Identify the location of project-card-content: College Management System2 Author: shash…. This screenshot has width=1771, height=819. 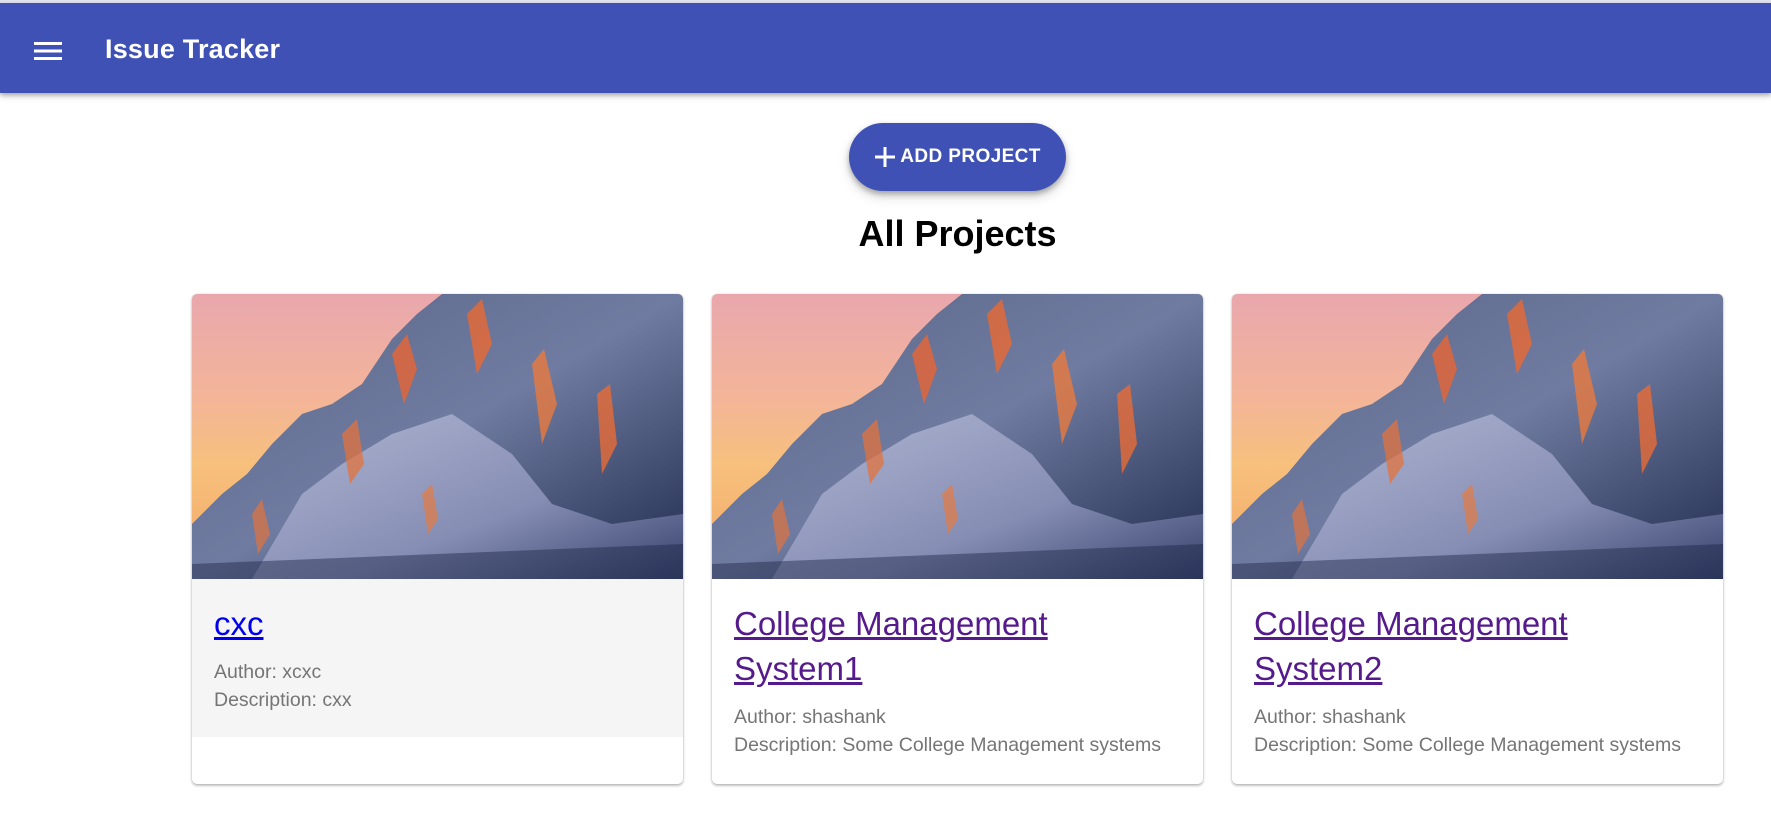
(1477, 678).